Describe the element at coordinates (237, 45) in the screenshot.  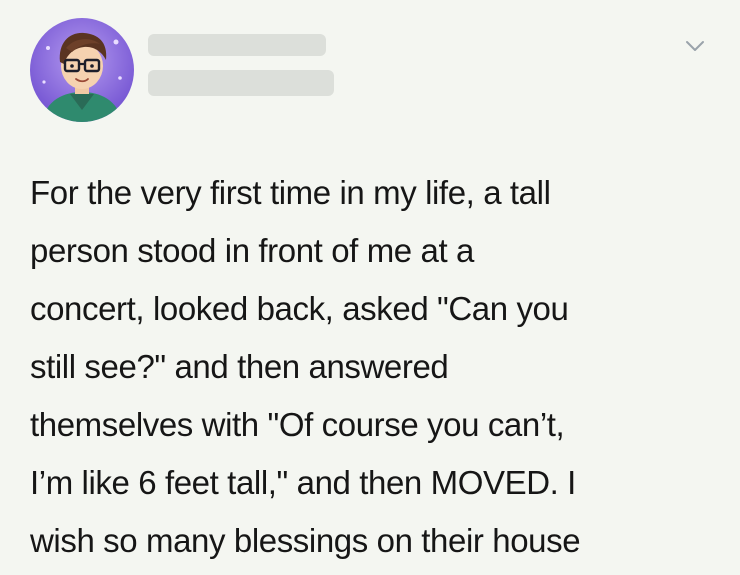
I see `display-name-redacted` at that location.